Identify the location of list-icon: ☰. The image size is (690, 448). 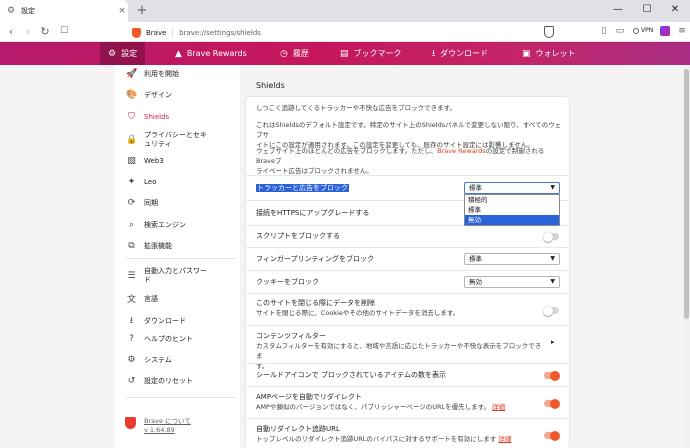
(131, 276).